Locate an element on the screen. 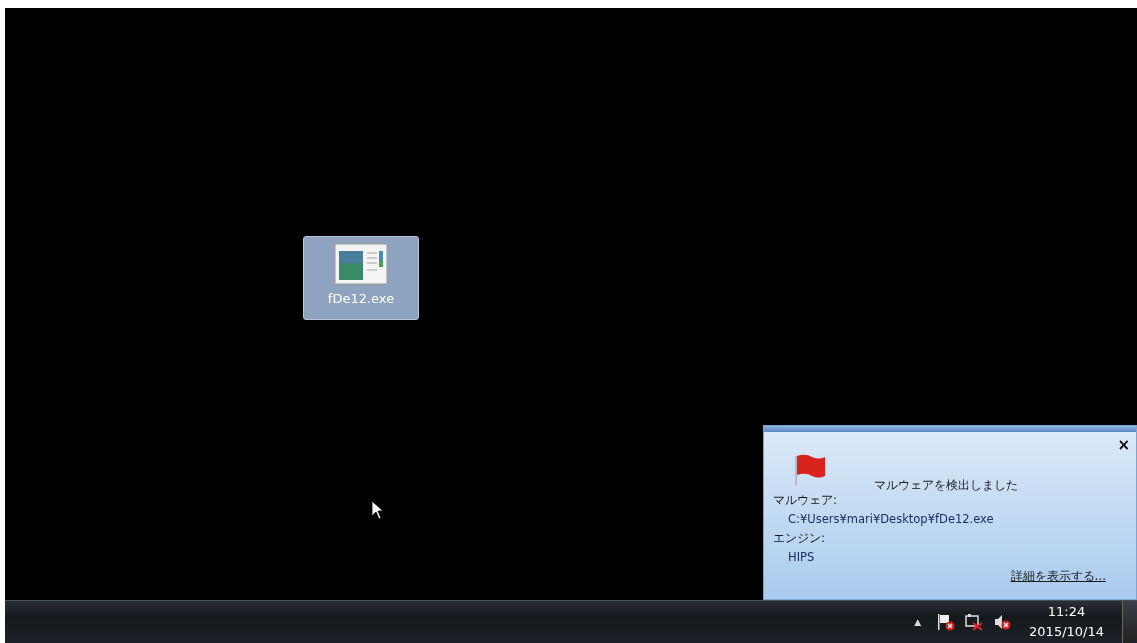 The height and width of the screenshot is (643, 1137). flag-icon is located at coordinates (810, 470).